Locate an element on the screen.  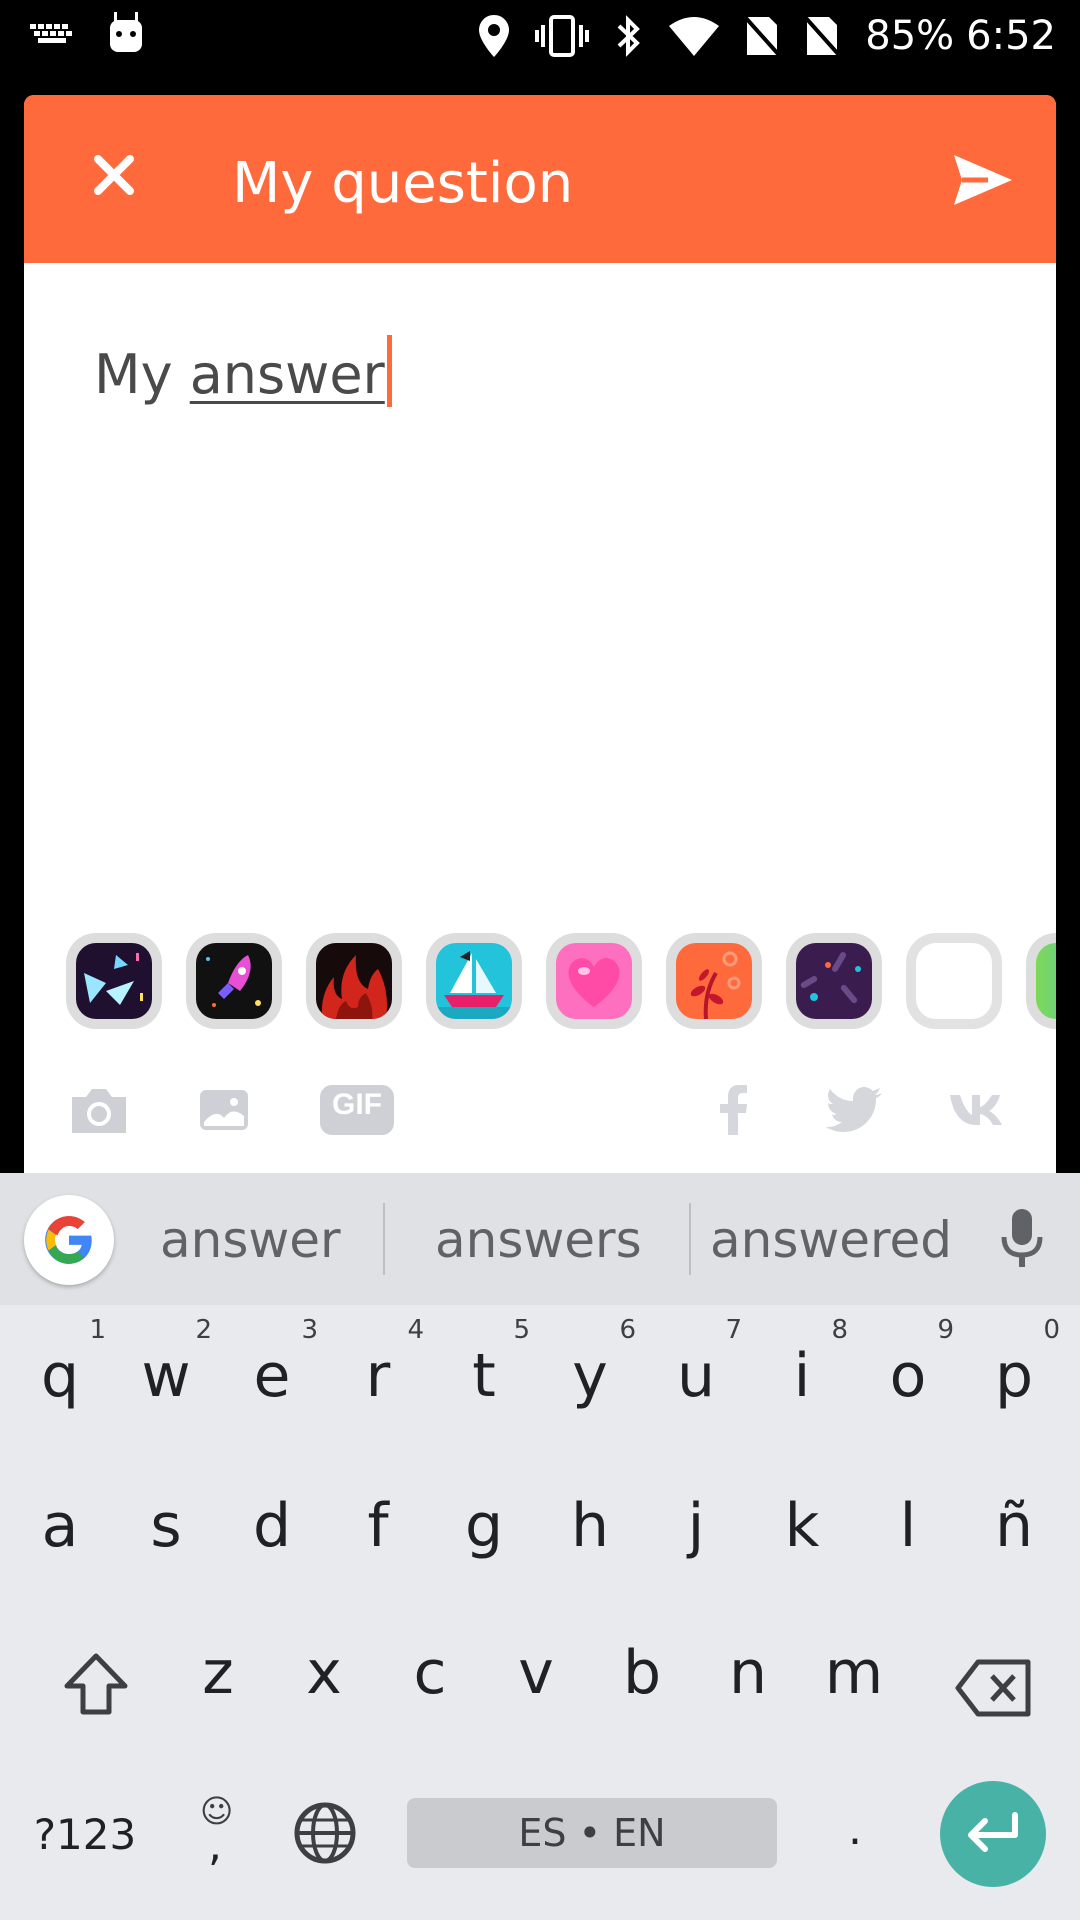
key-a: a is located at coordinates (60, 1525).